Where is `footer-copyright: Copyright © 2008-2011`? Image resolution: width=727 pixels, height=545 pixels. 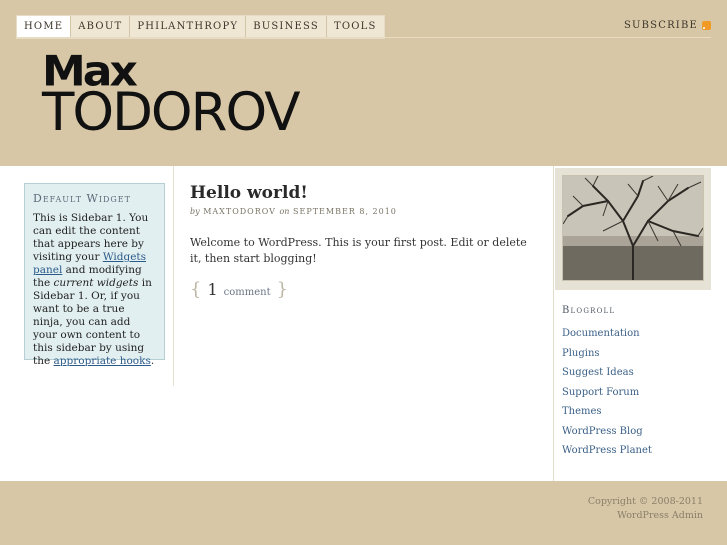 footer-copyright: Copyright © 2008-2011 is located at coordinates (645, 501).